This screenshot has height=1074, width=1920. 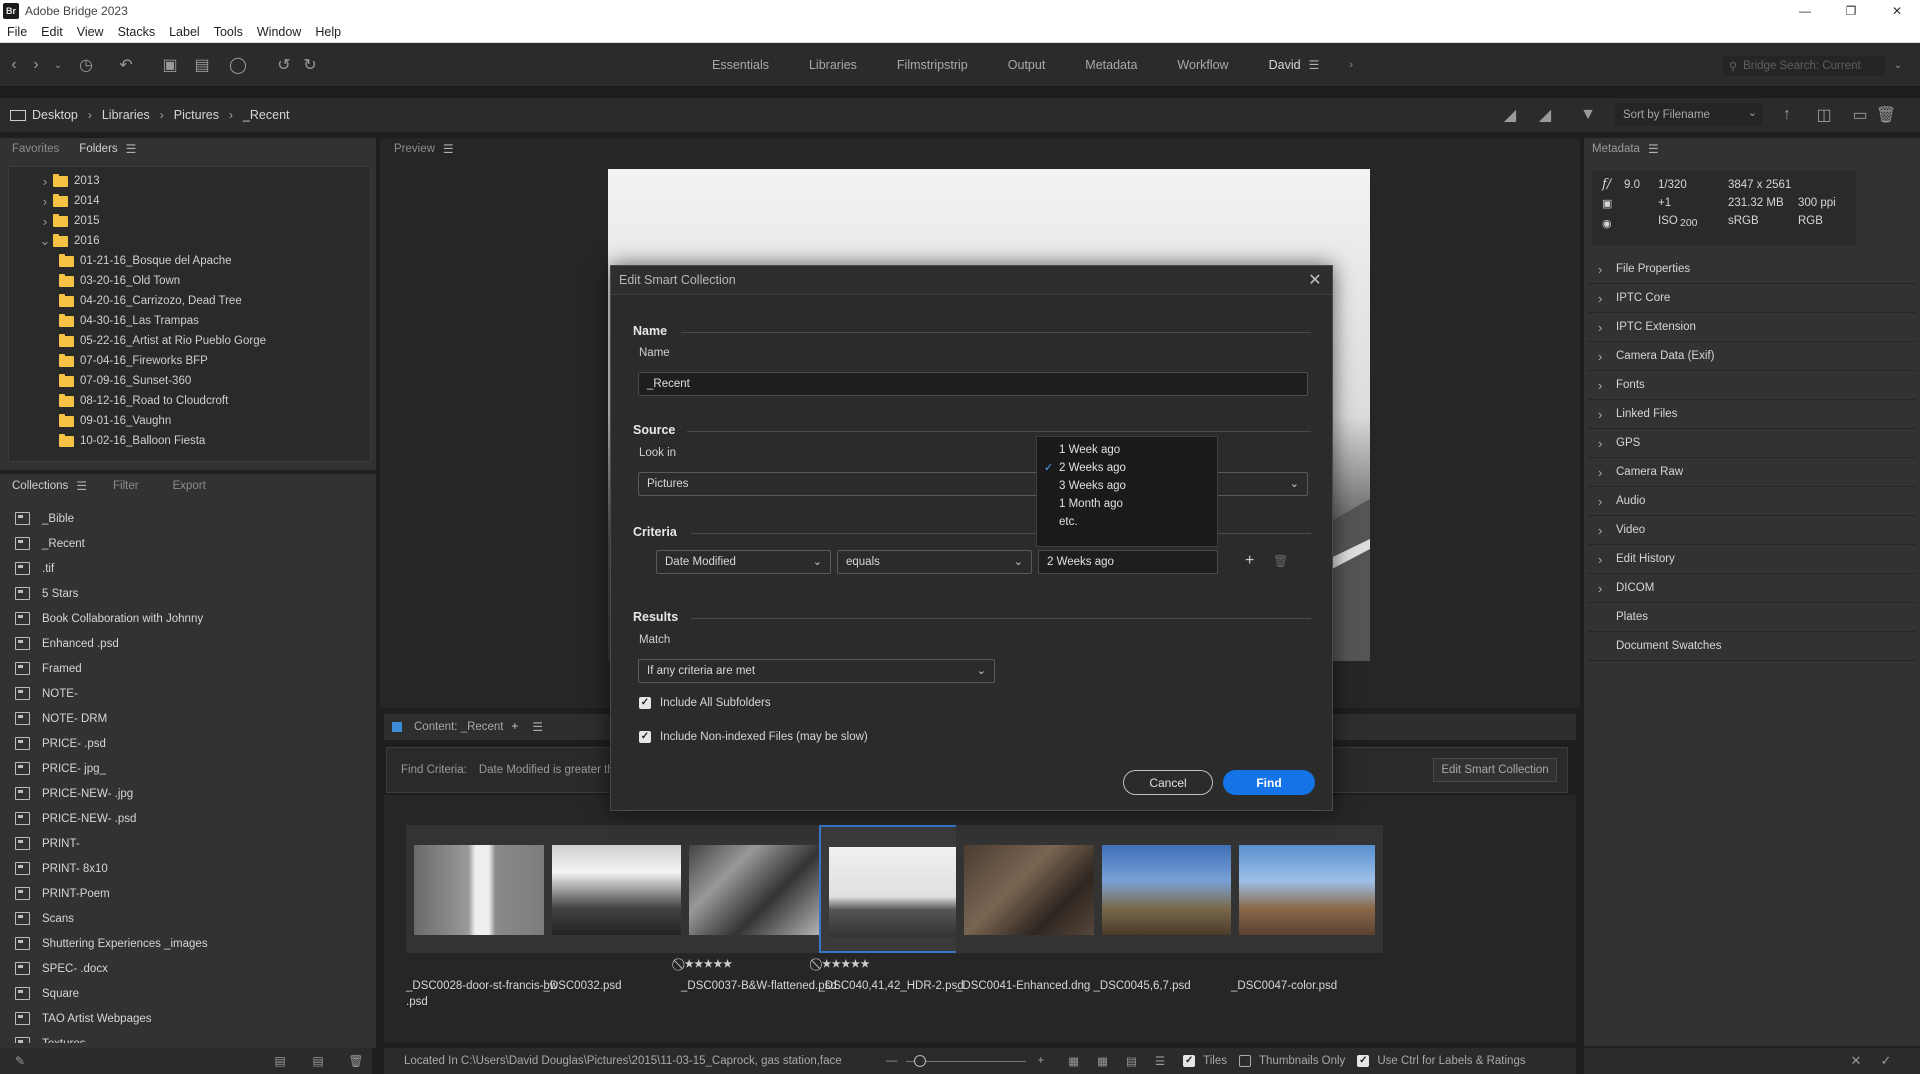 I want to click on collection-item: PRINT-Poem, so click(x=188, y=893).